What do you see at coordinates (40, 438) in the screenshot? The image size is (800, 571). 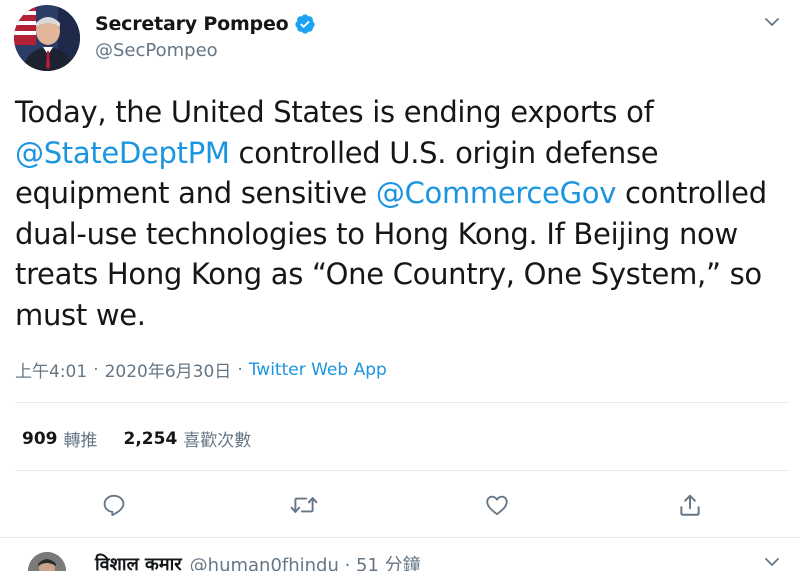 I see `retweets-count: 909` at bounding box center [40, 438].